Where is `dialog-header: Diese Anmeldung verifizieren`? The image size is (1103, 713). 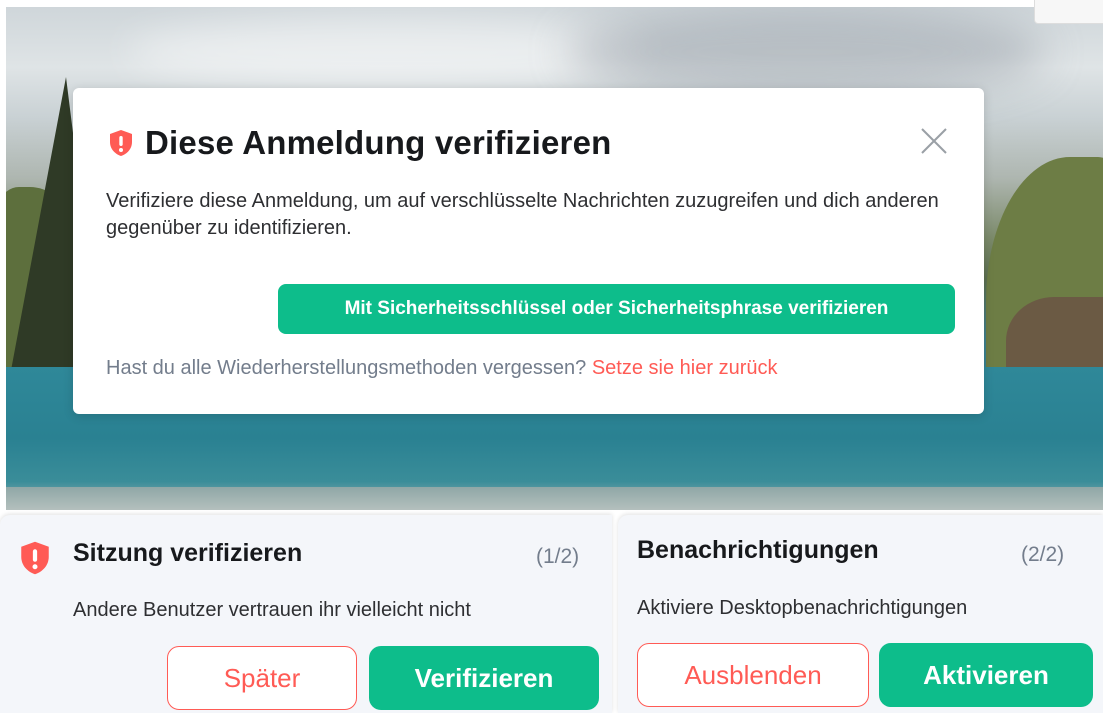
dialog-header: Diese Anmeldung verifizieren is located at coordinates (360, 143).